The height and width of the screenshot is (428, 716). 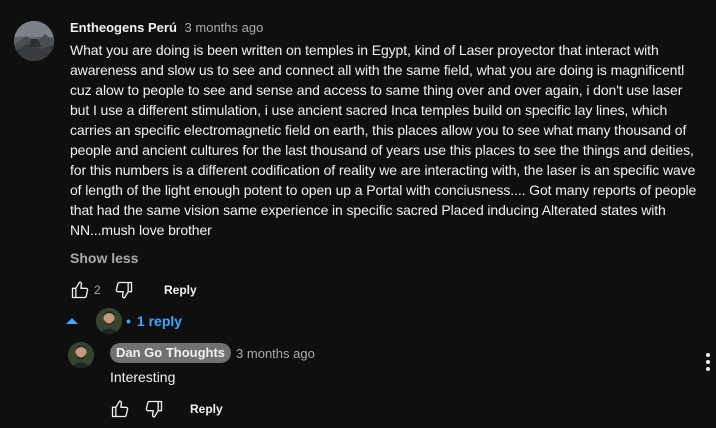 What do you see at coordinates (159, 321) in the screenshot?
I see `replies-count-label: 1 reply` at bounding box center [159, 321].